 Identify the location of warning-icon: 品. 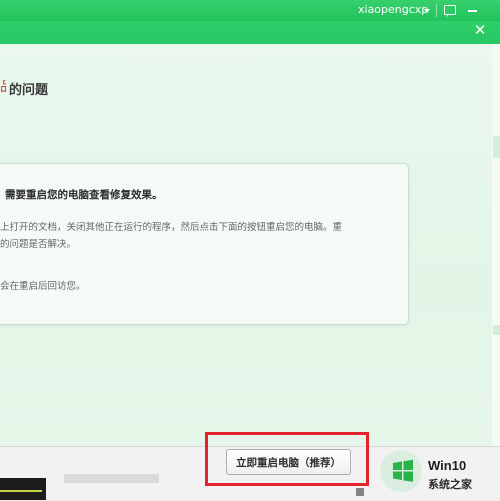
(3, 87).